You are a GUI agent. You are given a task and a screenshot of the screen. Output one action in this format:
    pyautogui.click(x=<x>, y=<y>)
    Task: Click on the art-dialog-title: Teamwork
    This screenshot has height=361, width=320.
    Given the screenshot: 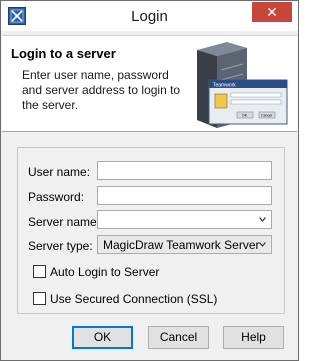 What is the action you would take?
    pyautogui.click(x=224, y=86)
    